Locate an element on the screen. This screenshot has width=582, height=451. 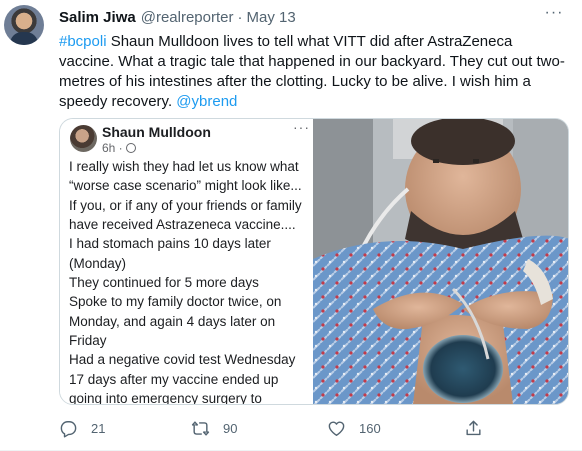
share-icon is located at coordinates (473, 427).